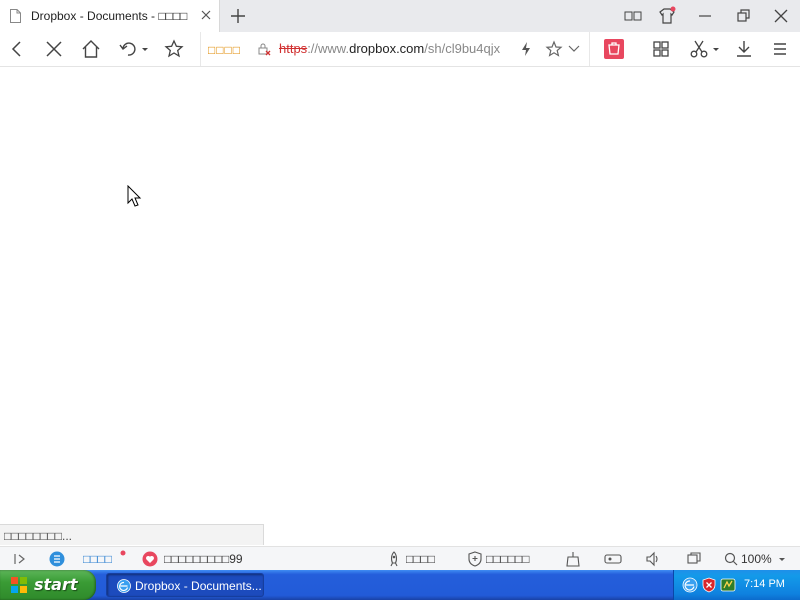 The height and width of the screenshot is (600, 800). I want to click on undo-icon, so click(129, 49).